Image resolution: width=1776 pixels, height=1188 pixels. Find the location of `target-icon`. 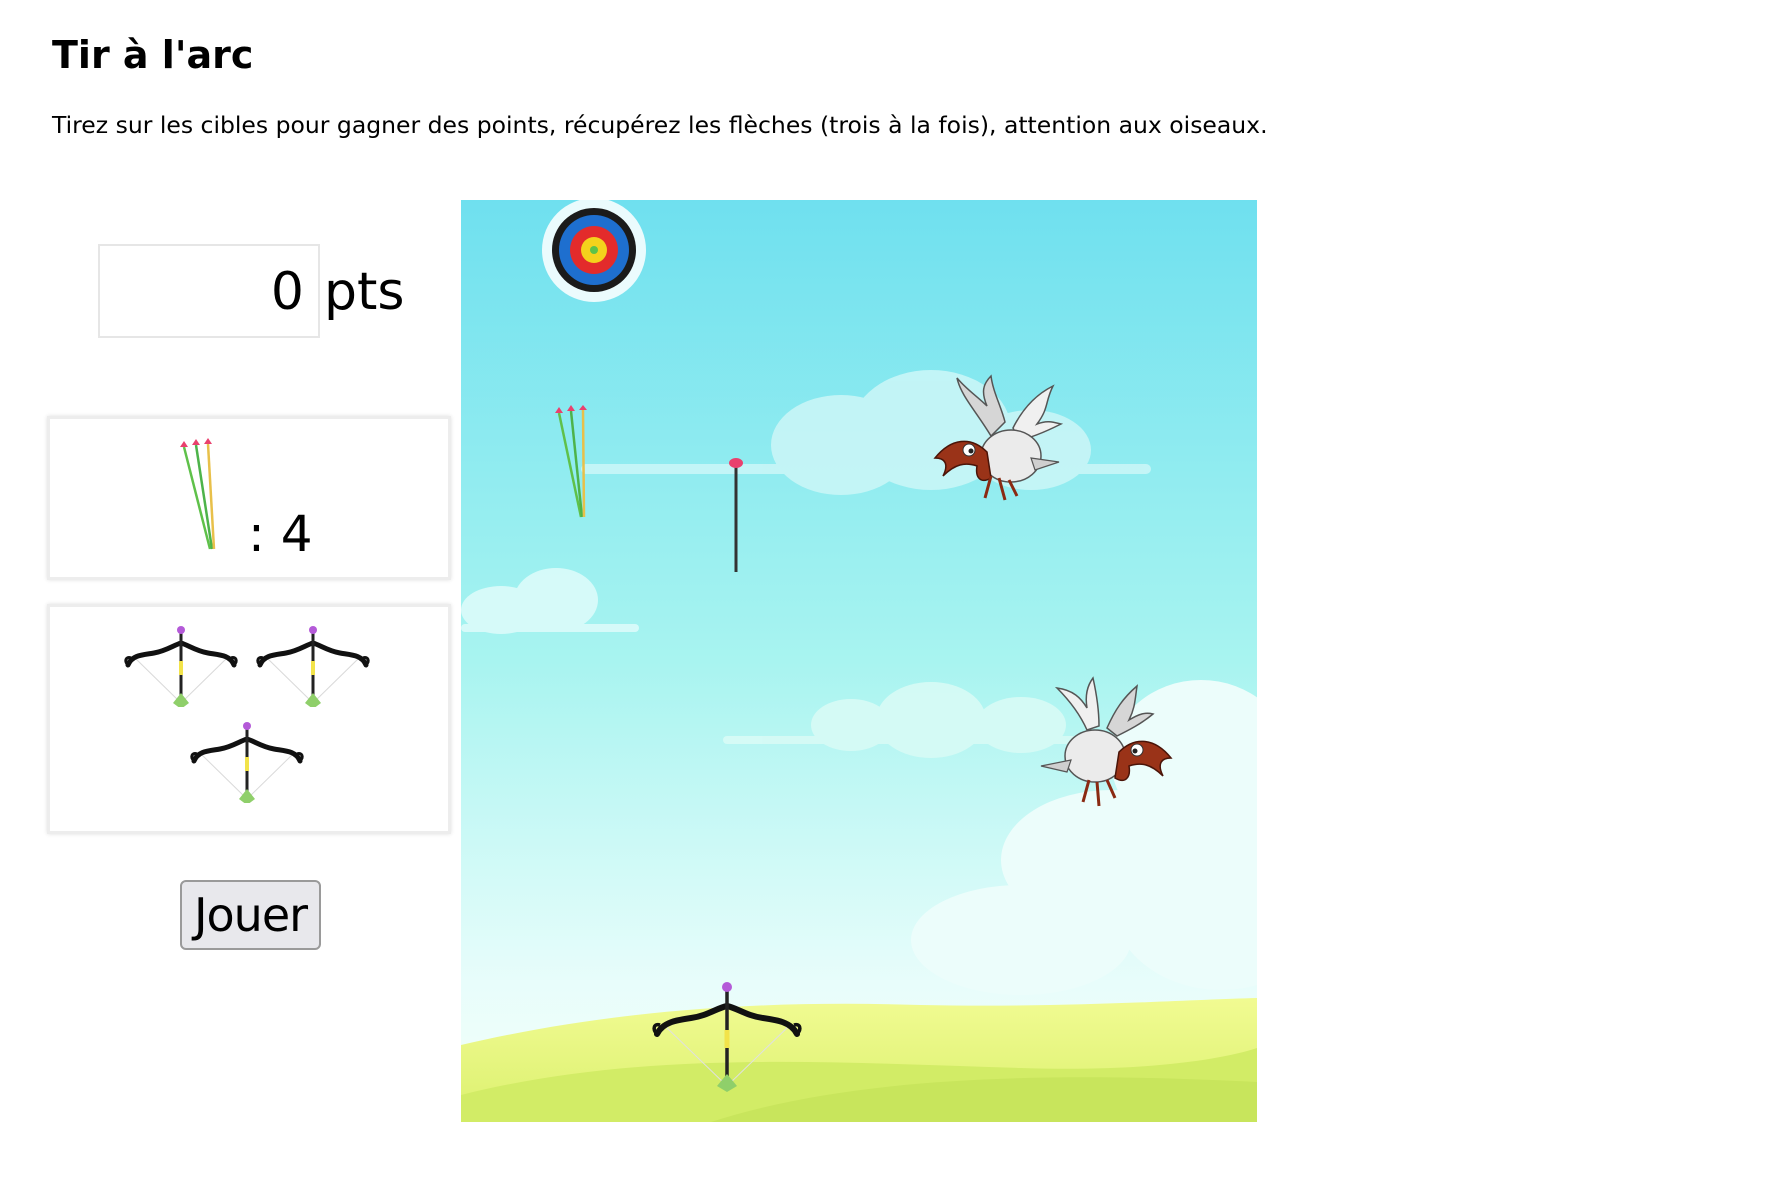

target-icon is located at coordinates (594, 252).